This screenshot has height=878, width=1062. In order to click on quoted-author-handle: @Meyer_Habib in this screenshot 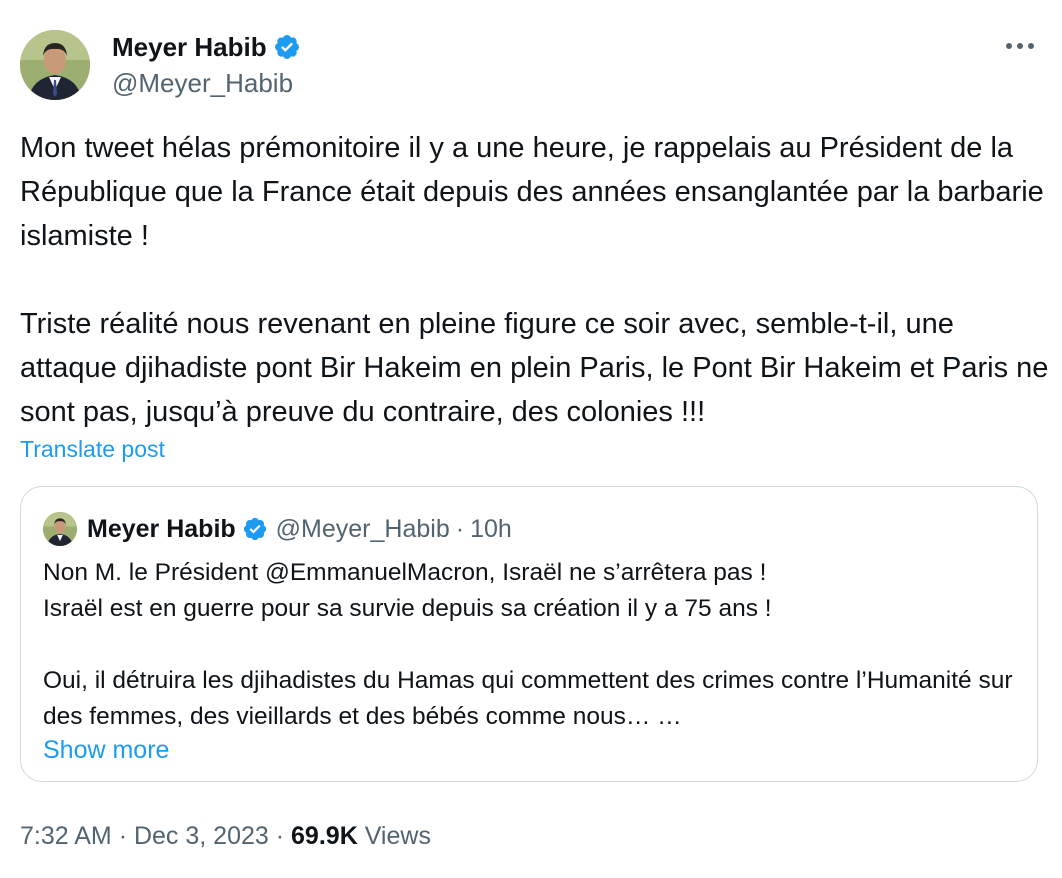, I will do `click(362, 529)`.